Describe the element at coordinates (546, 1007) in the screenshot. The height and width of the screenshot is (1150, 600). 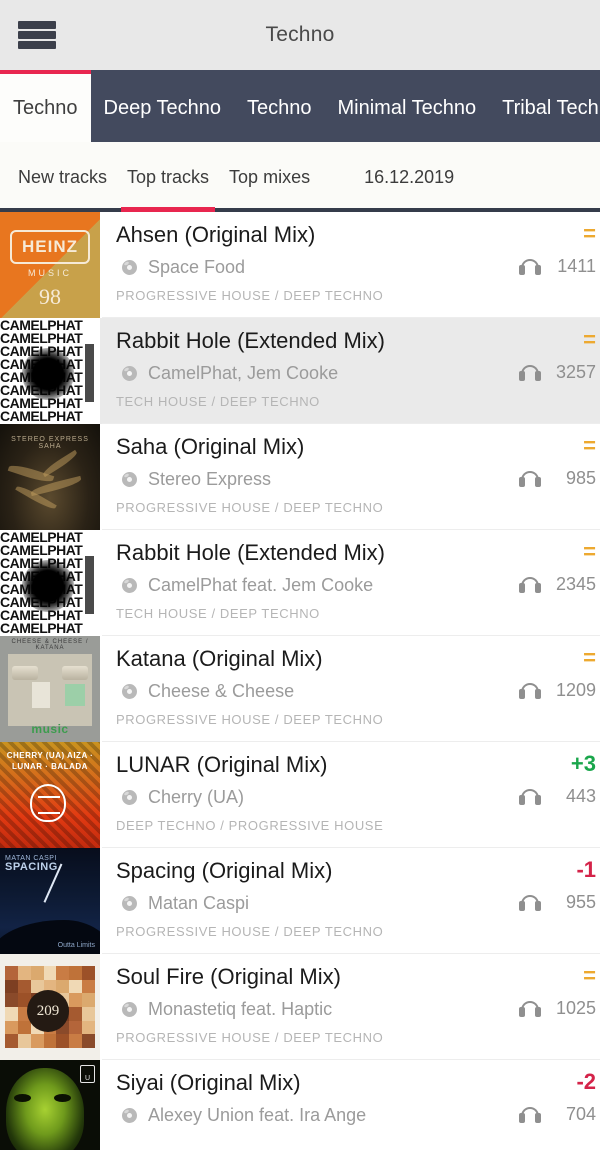
I see `track-meta: = 1025` at that location.